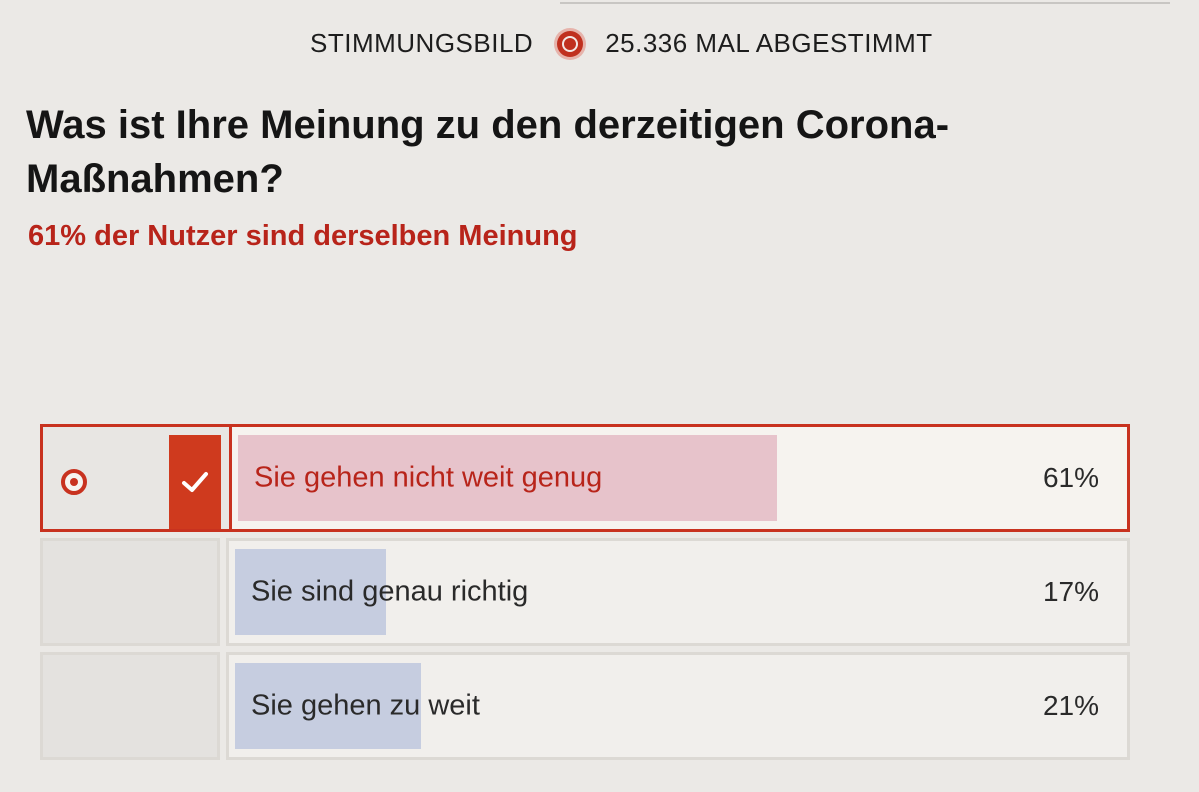 The height and width of the screenshot is (792, 1199). I want to click on top-divider, so click(865, 3).